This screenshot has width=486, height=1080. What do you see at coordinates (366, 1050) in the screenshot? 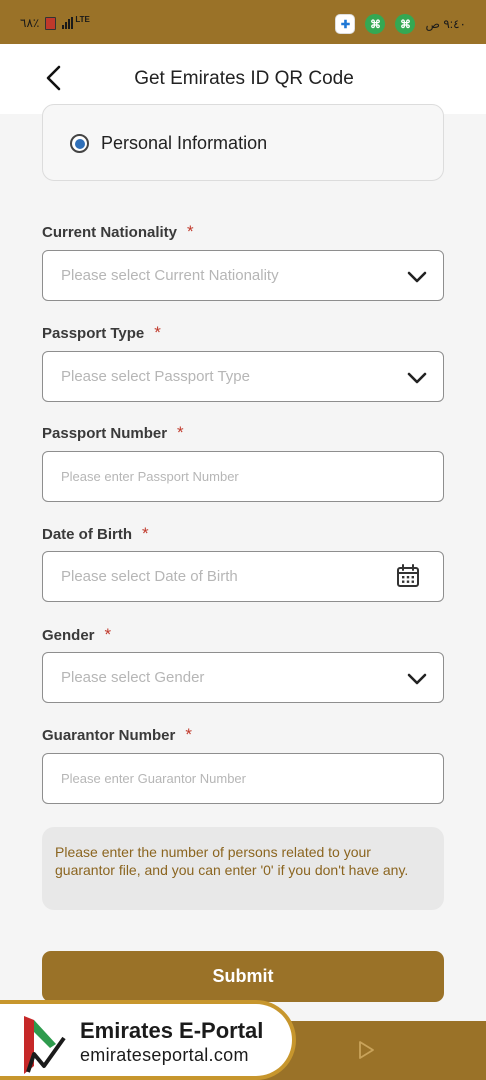
I see `play-icon` at bounding box center [366, 1050].